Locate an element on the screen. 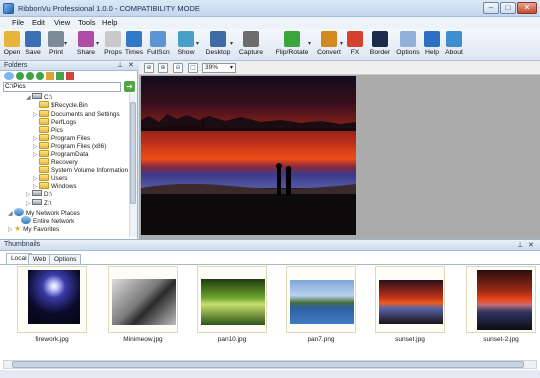  go-button: ➔ is located at coordinates (129, 86).